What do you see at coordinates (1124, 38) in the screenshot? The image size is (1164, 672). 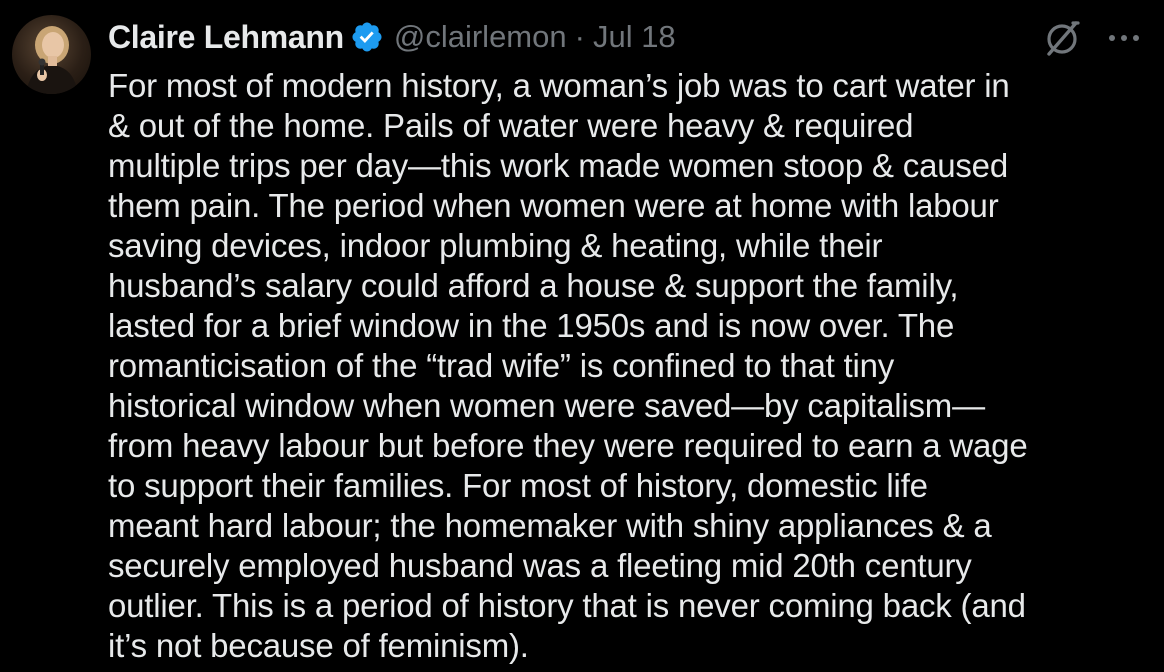 I see `more-icon` at bounding box center [1124, 38].